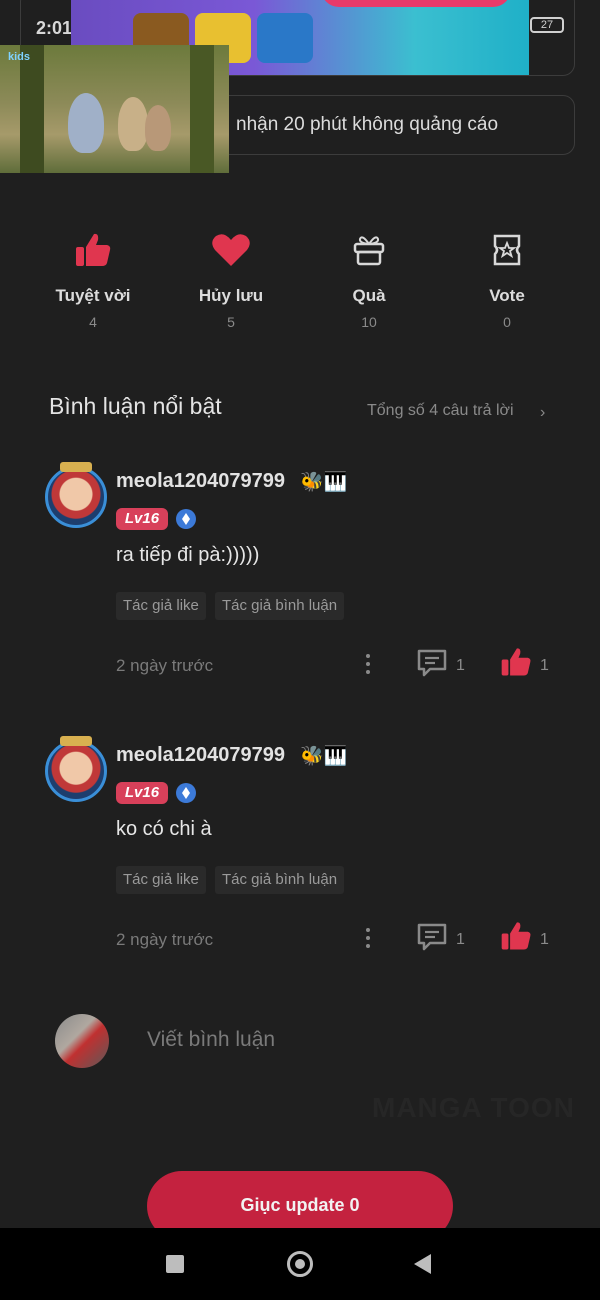  I want to click on chapter-actions: Tuyệt vời 4 Hủy lưu 5 Quà 10 Vote 0, so click(300, 281).